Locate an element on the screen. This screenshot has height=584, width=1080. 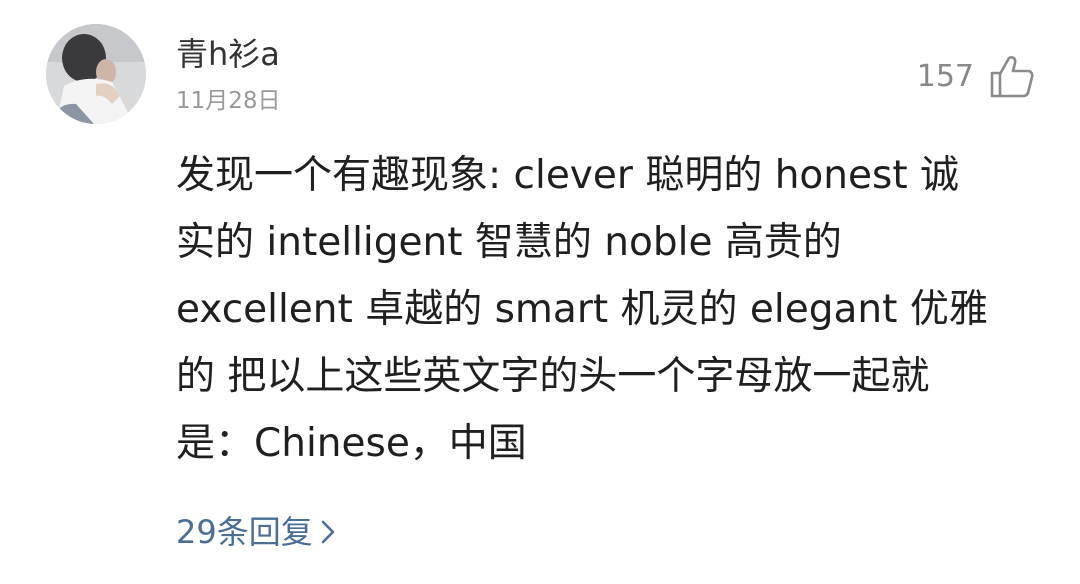
avatar-image is located at coordinates (96, 74).